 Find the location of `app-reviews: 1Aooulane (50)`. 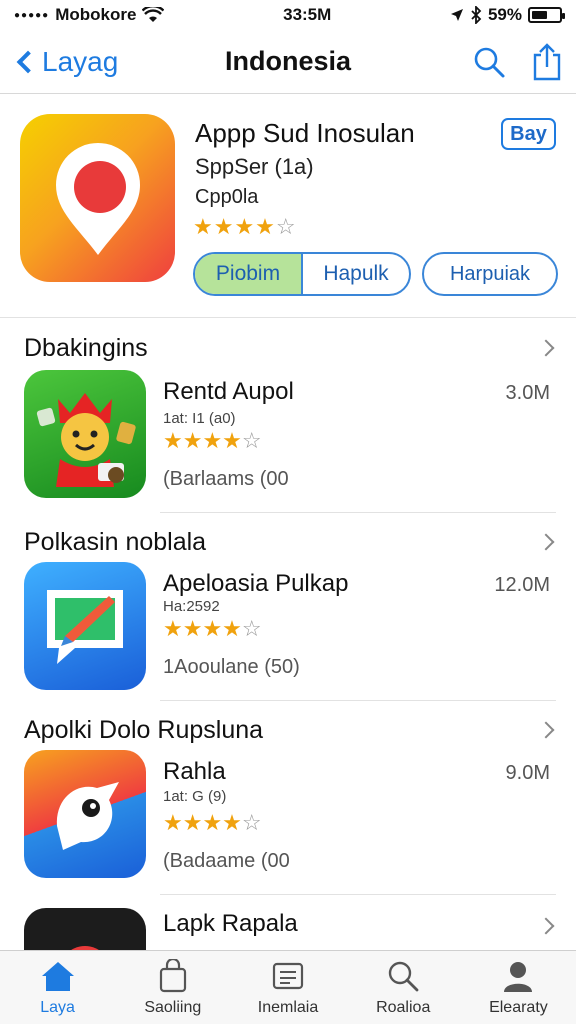

app-reviews: 1Aooulane (50) is located at coordinates (231, 667).